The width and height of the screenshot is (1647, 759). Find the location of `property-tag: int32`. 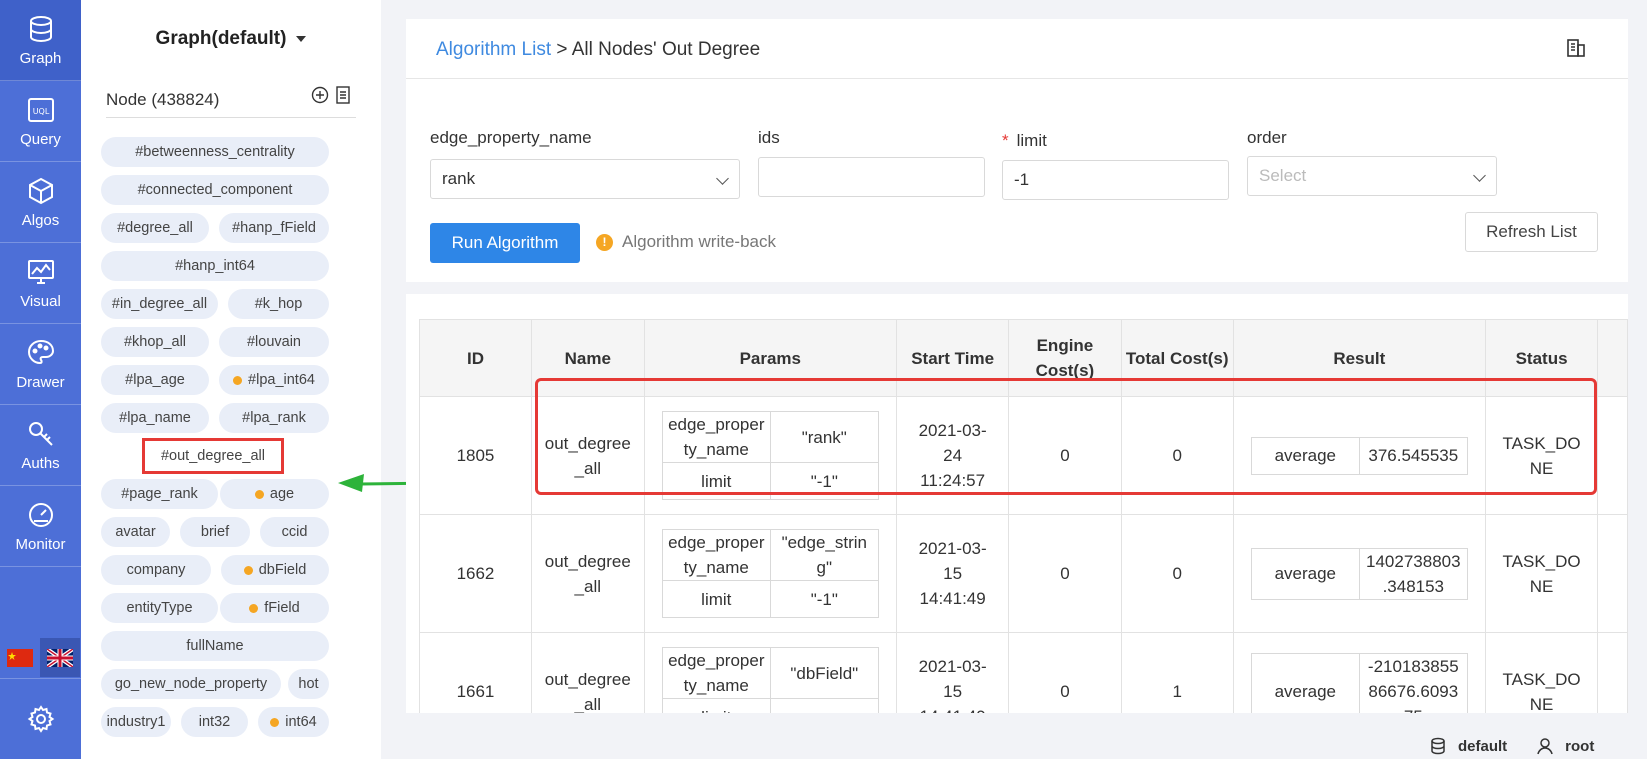

property-tag: int32 is located at coordinates (214, 722).